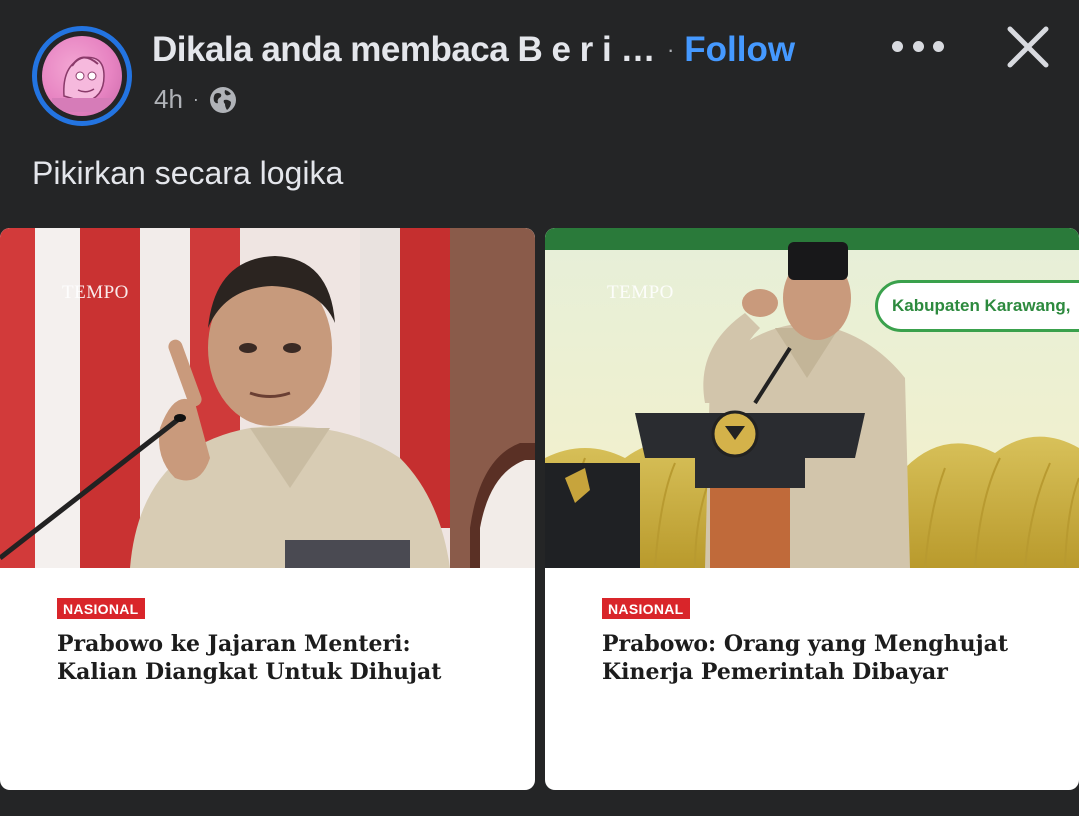 Image resolution: width=1079 pixels, height=816 pixels. I want to click on avatar-image, so click(82, 76).